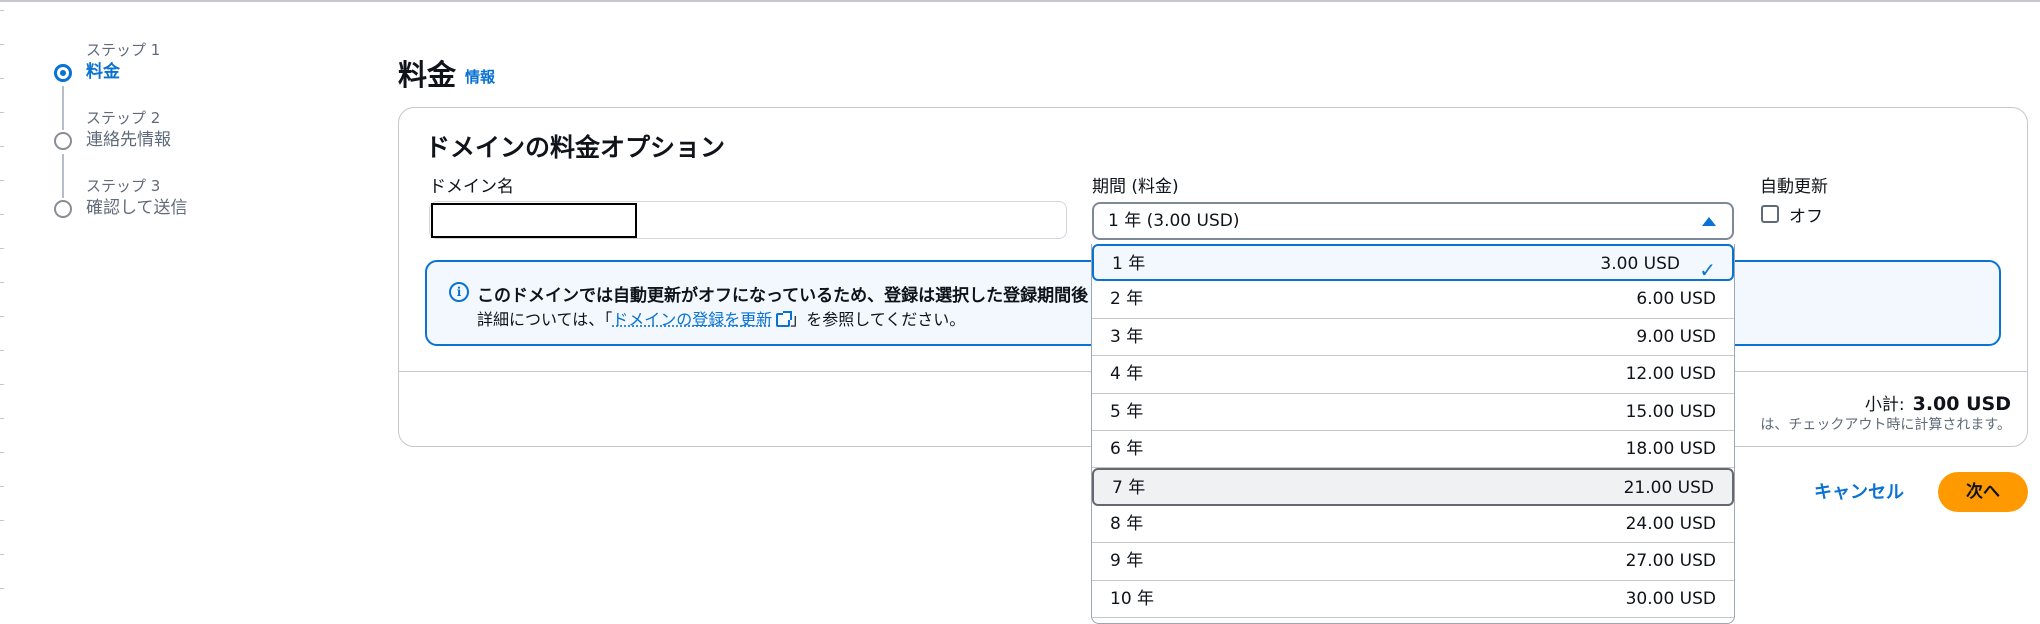 The width and height of the screenshot is (2040, 624). Describe the element at coordinates (1806, 217) in the screenshot. I see `auto-renew-value: オフ` at that location.